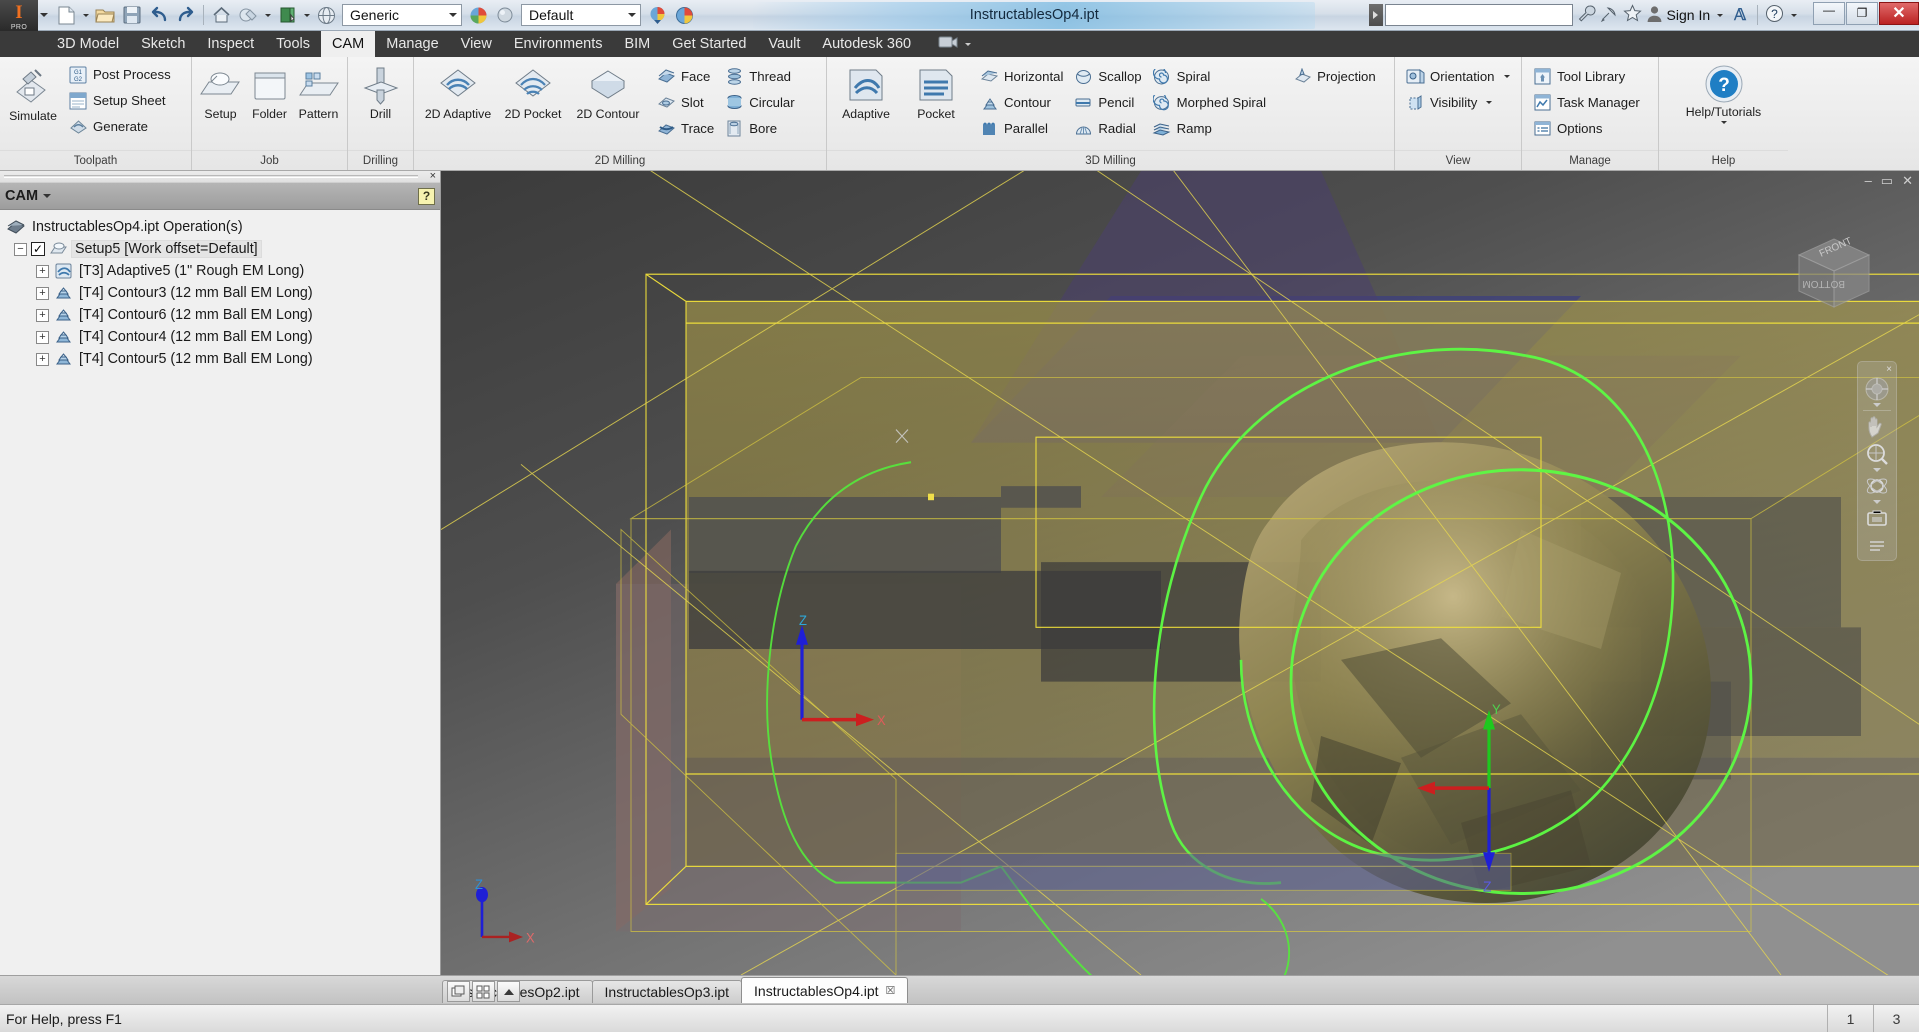 The image size is (1919, 1032). Describe the element at coordinates (458, 93) in the screenshot. I see `adaptive-2d-button: 2D Adaptive` at that location.